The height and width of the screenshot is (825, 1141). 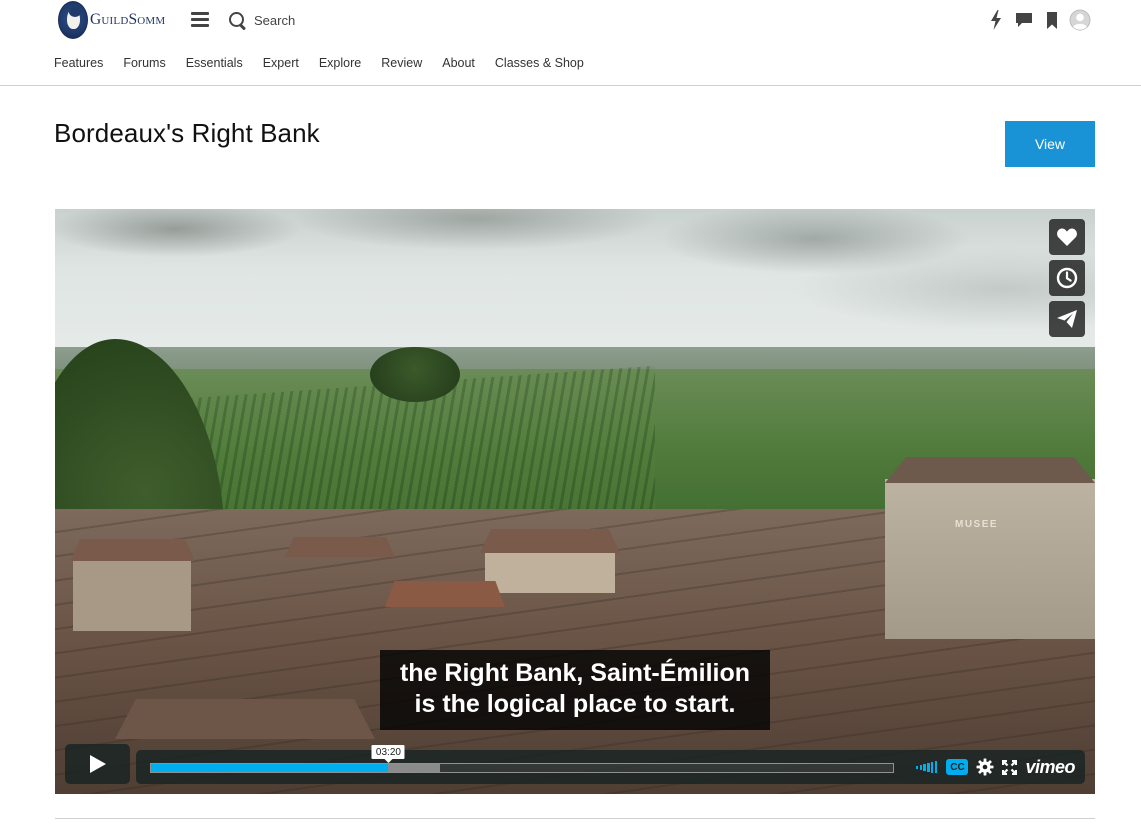 I want to click on top-bar: GuildSomm Search, so click(x=570, y=21).